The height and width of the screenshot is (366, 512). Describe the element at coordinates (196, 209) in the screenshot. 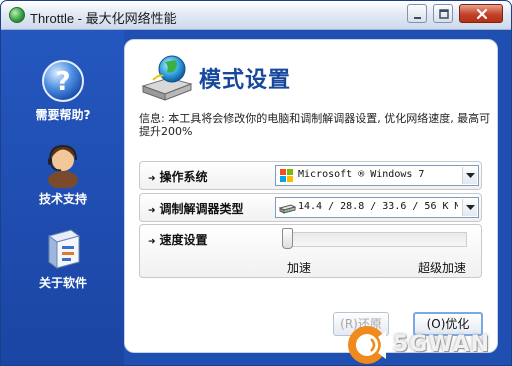

I see `modem-label: ➜ 调制解调器类型` at that location.